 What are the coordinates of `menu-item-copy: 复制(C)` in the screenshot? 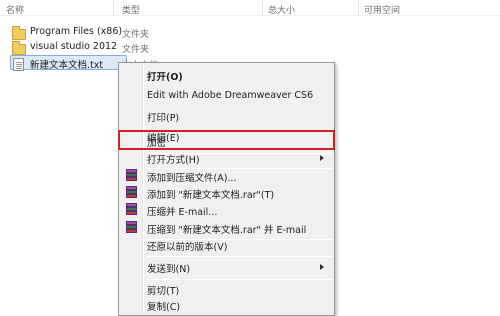 It's located at (226, 305).